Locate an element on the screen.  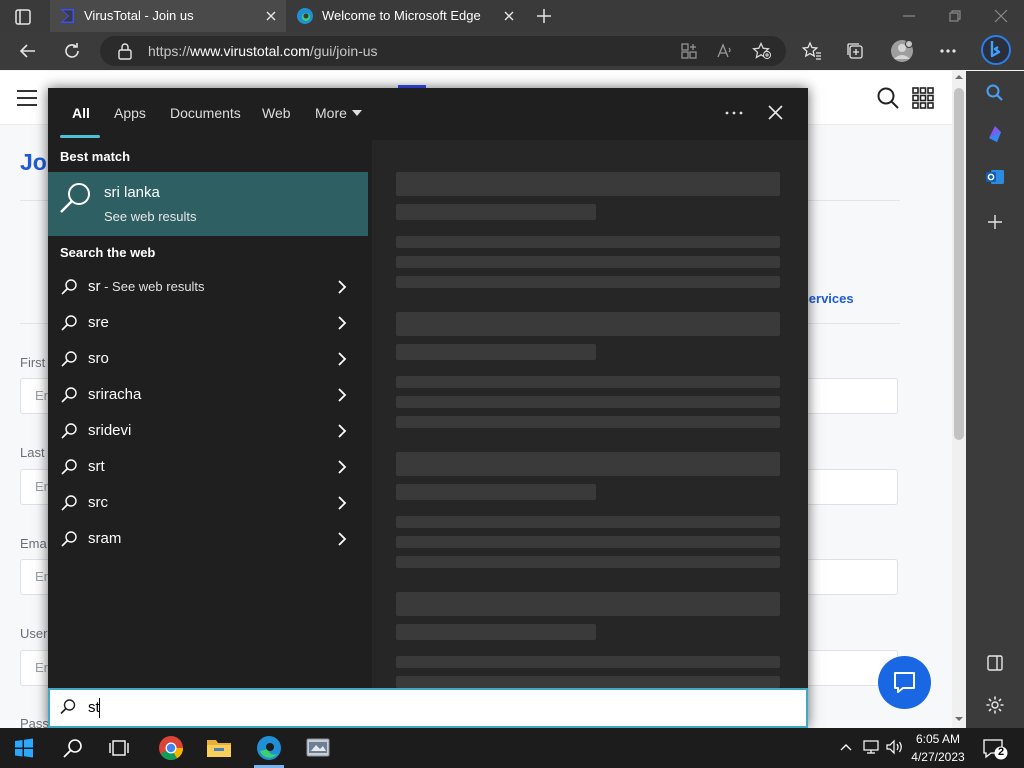
email-label: Ema is located at coordinates (33, 543).